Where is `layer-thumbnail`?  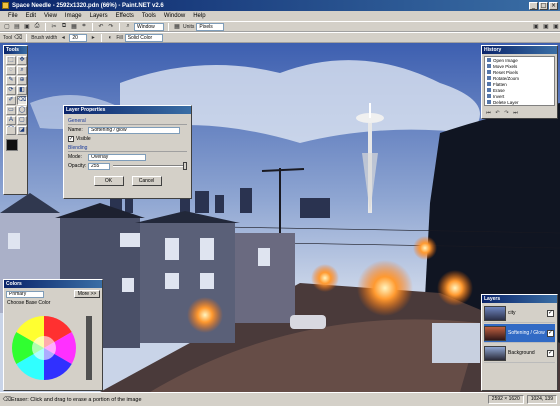
layer-thumbnail is located at coordinates (495, 353).